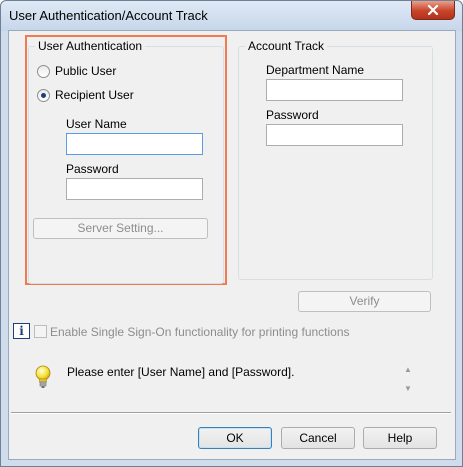 The height and width of the screenshot is (467, 463). I want to click on title-bar: User Authentication/Account Track, so click(231, 16).